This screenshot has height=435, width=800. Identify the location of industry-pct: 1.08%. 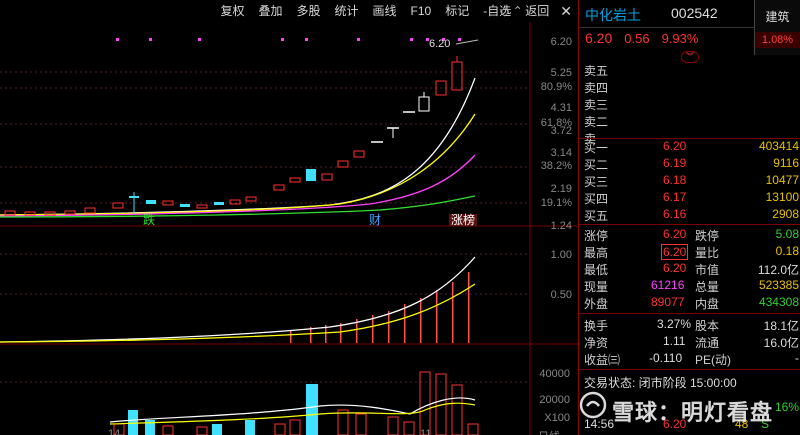
(777, 40).